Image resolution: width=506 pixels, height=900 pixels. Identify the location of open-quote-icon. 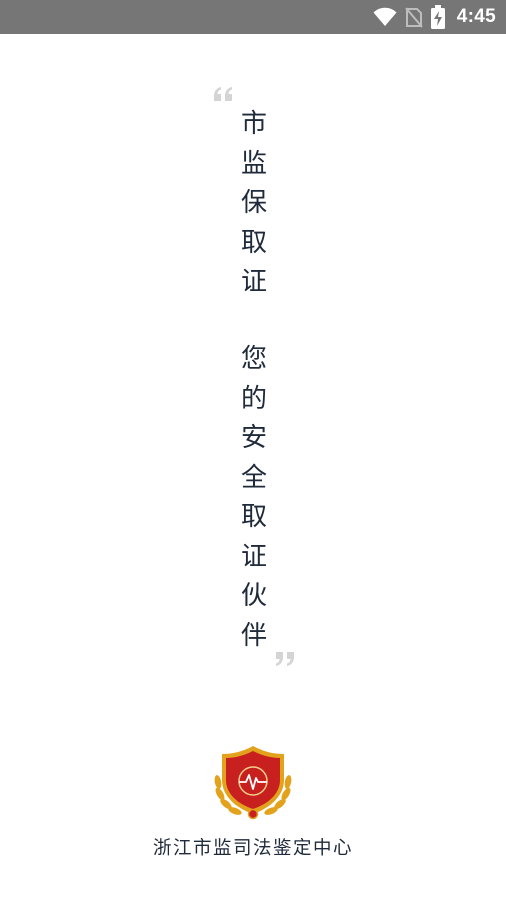
(223, 96).